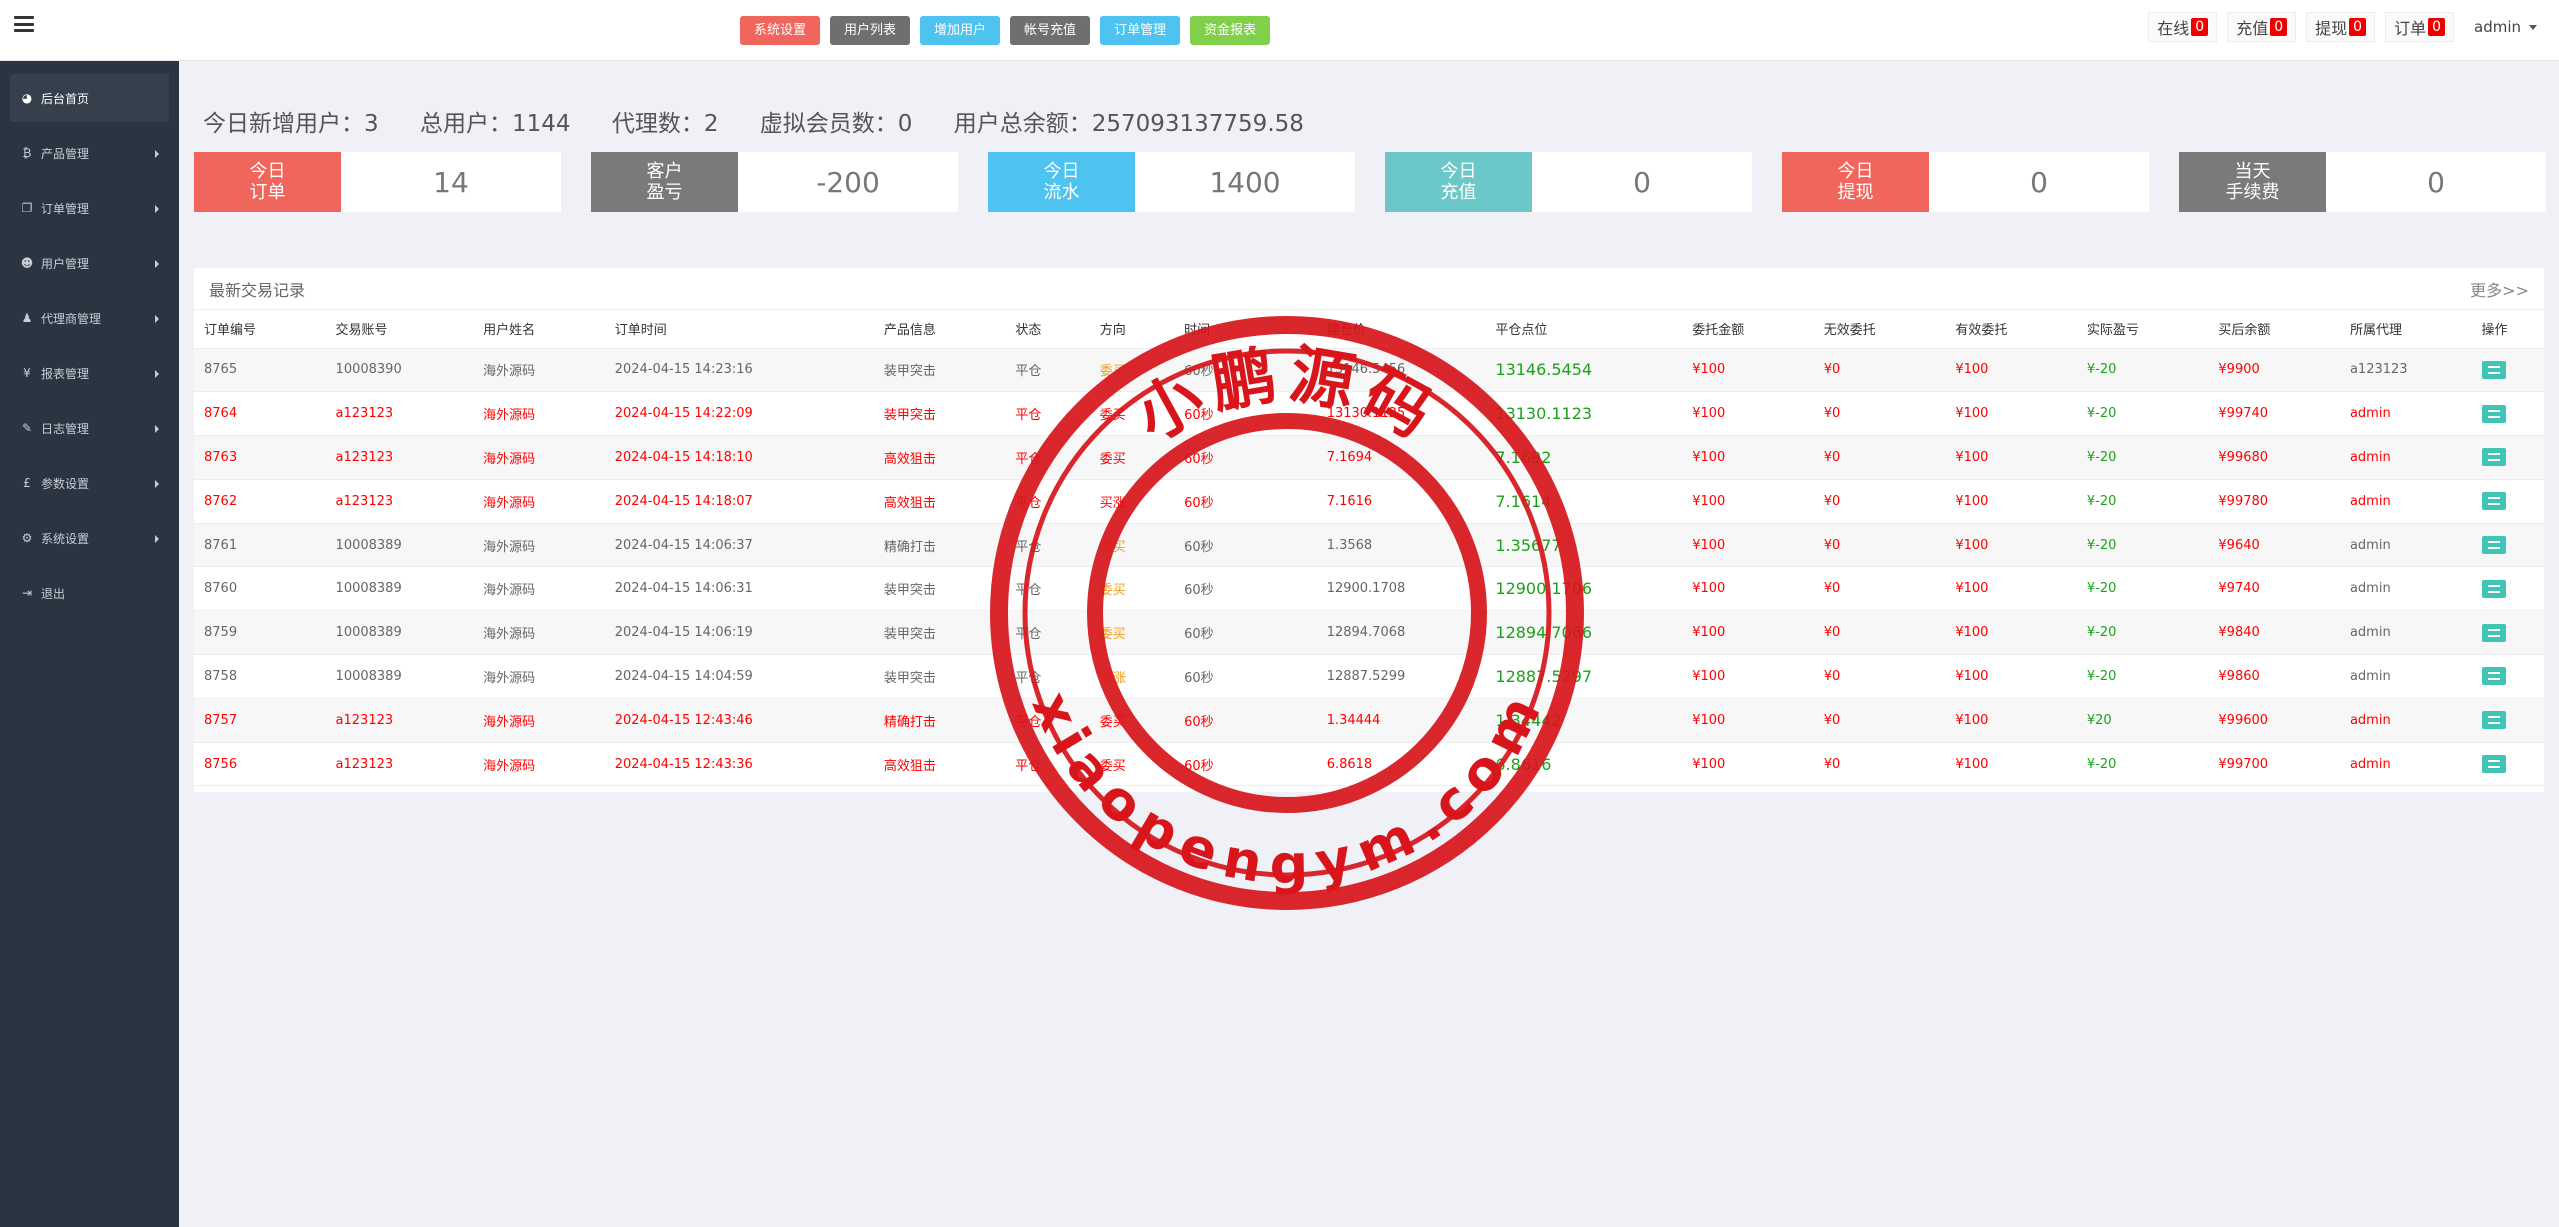  I want to click on table-cell: 2024-04-15 14:18:07, so click(739, 501).